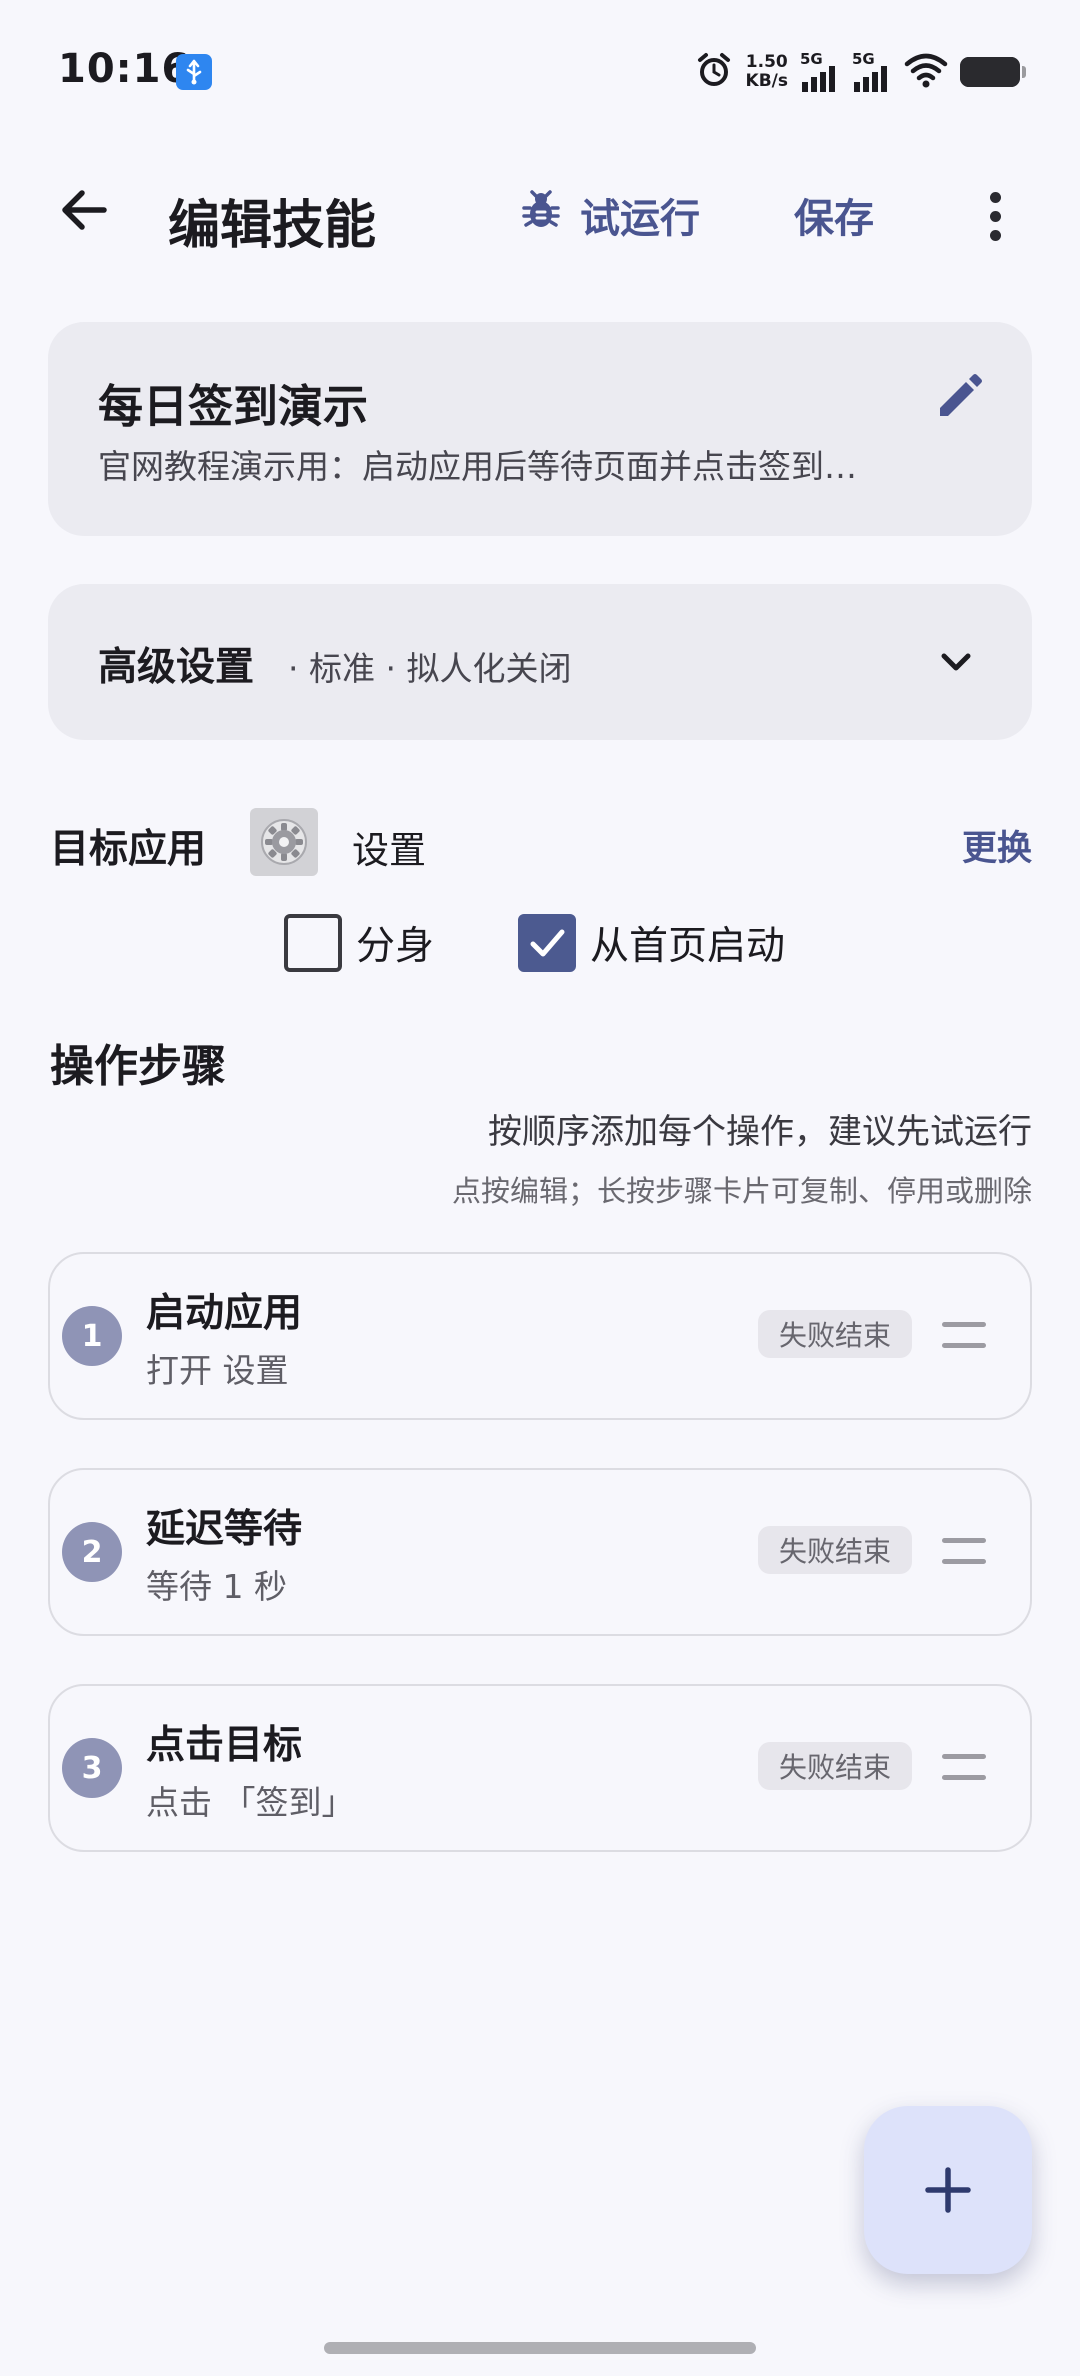 This screenshot has width=1080, height=2376. I want to click on steps-hint-secondary: 点按编辑；长按步骤卡片可复制、停用或删除, so click(741, 1191).